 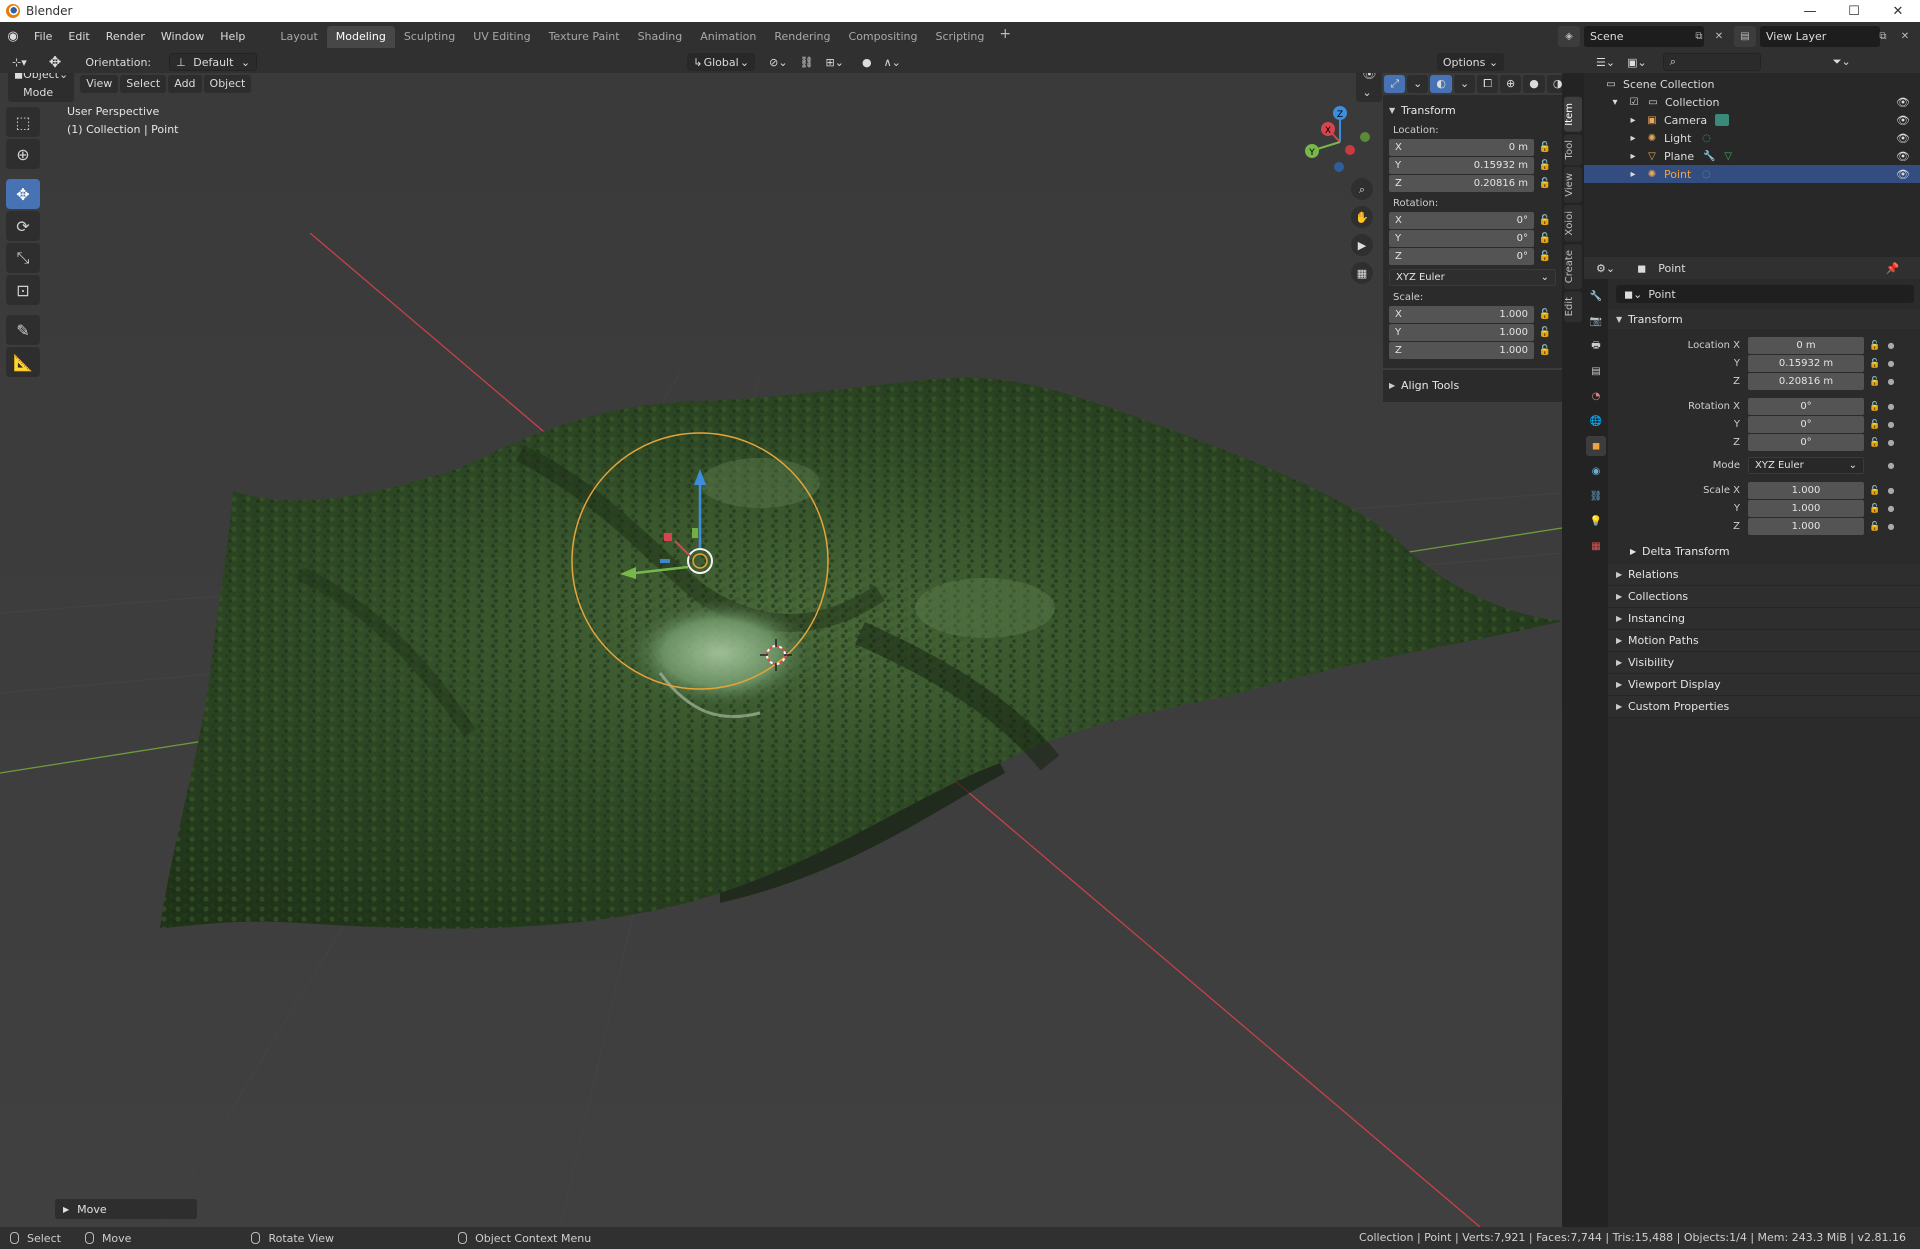 What do you see at coordinates (1596, 521) in the screenshot?
I see `light-data-tab-icon: 💡` at bounding box center [1596, 521].